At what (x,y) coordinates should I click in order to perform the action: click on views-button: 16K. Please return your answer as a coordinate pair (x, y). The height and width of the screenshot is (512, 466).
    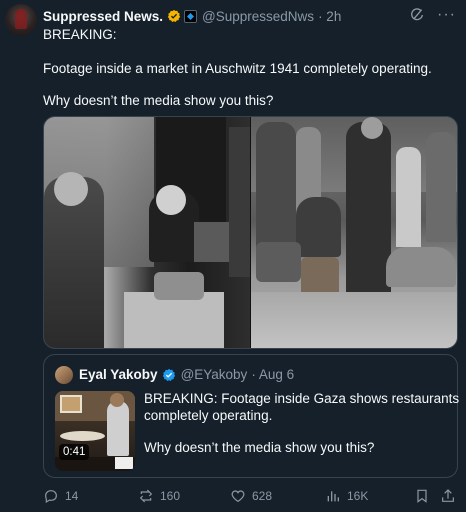
    Looking at the image, I should click on (346, 496).